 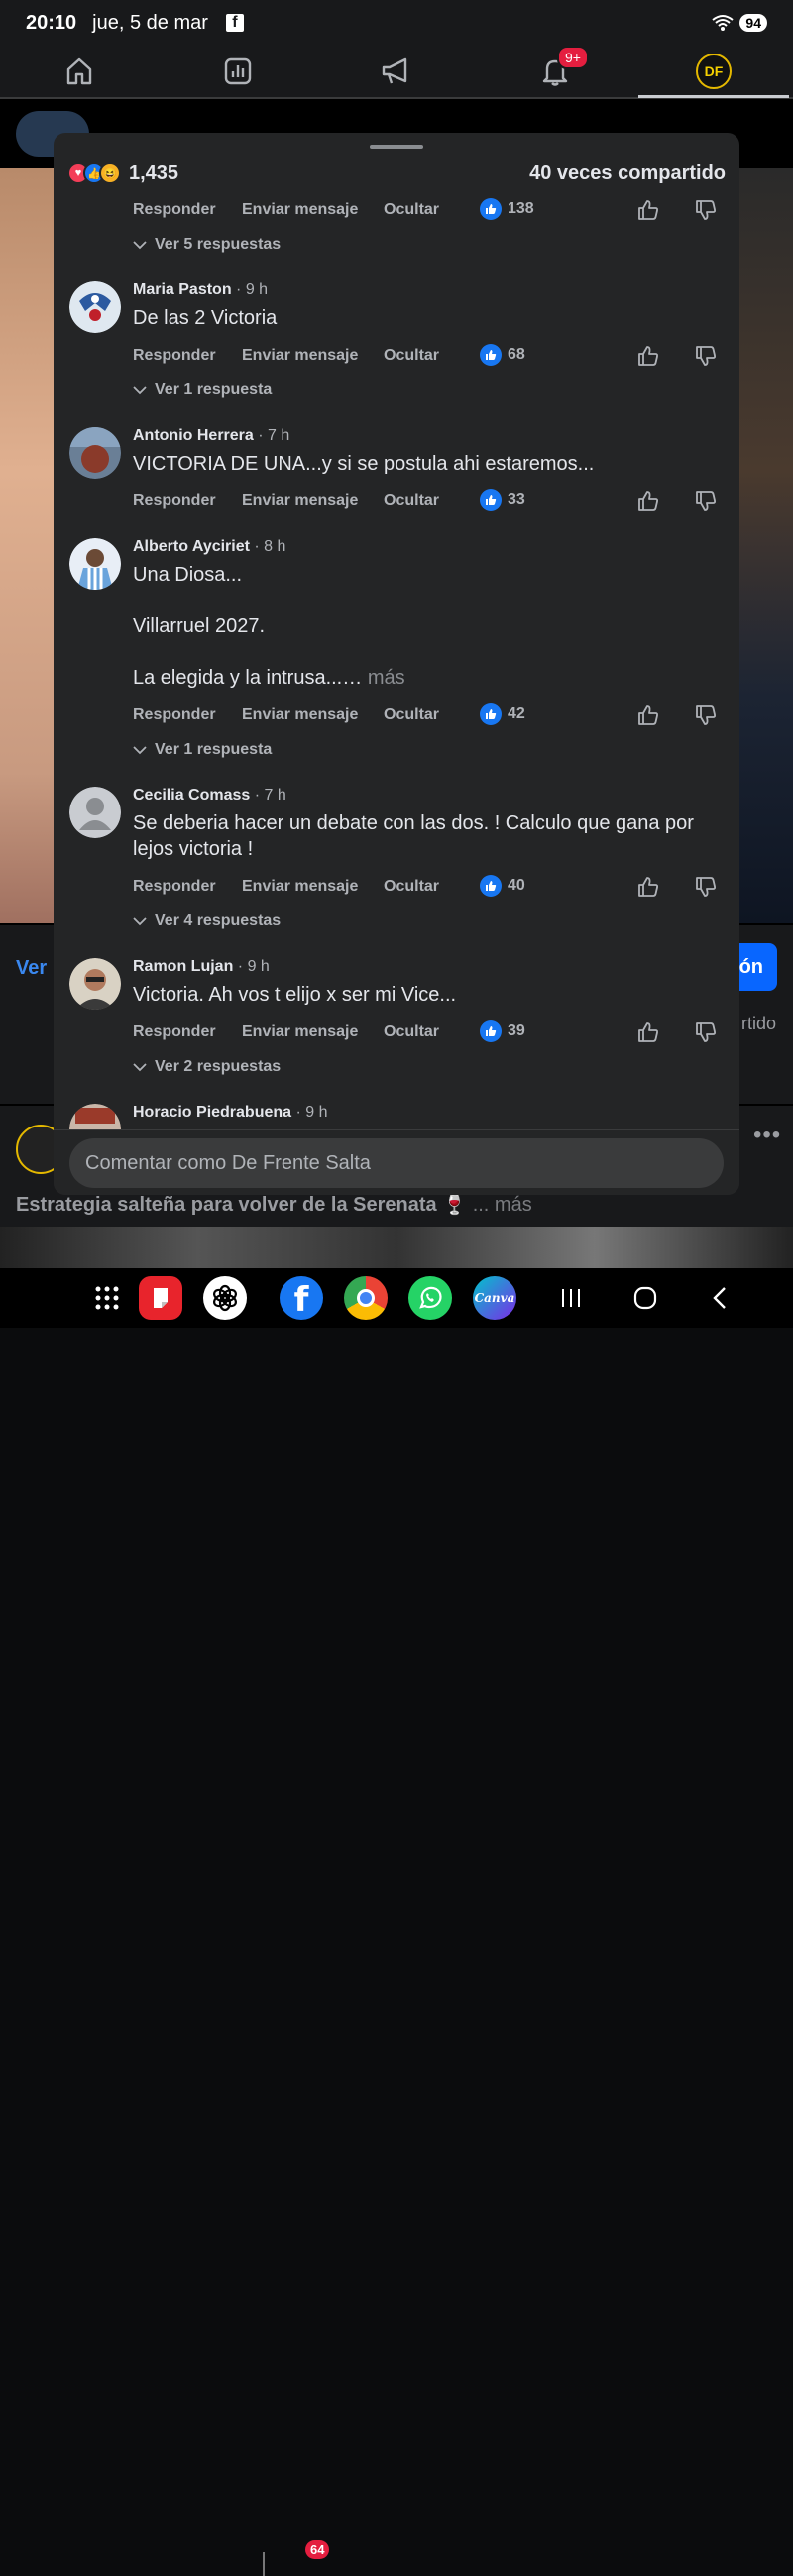 I want to click on facebook-app-icon: f, so click(x=301, y=1298).